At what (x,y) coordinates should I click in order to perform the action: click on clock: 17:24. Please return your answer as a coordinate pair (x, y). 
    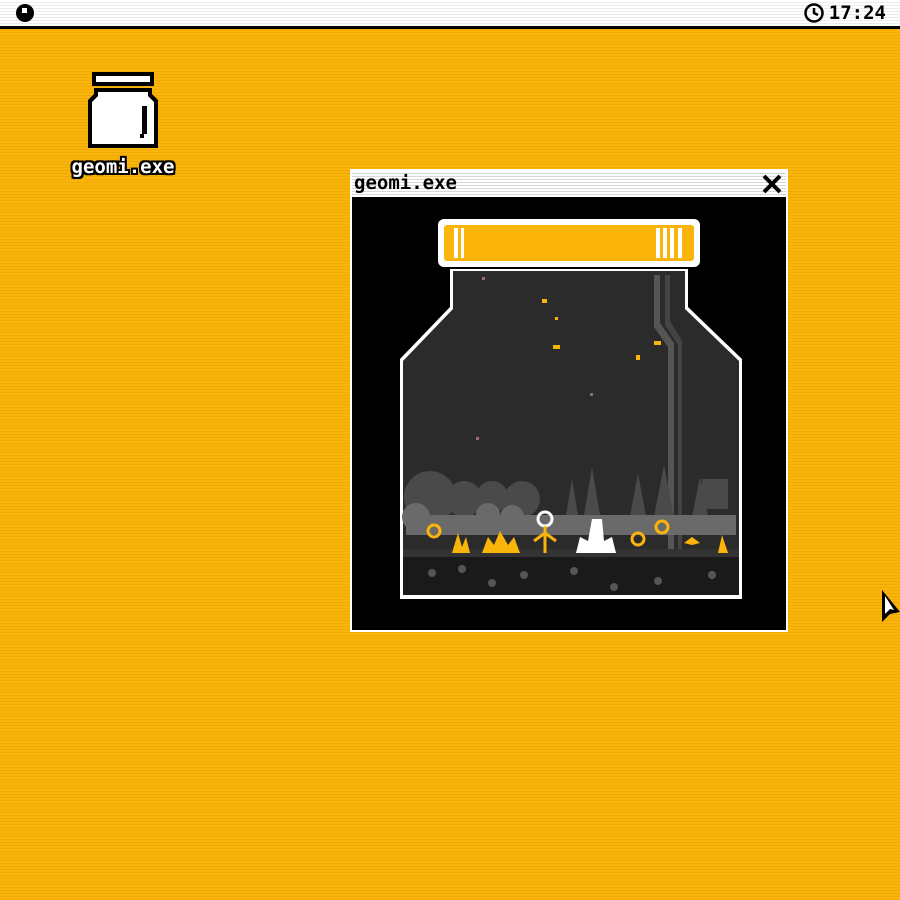
    Looking at the image, I should click on (844, 13).